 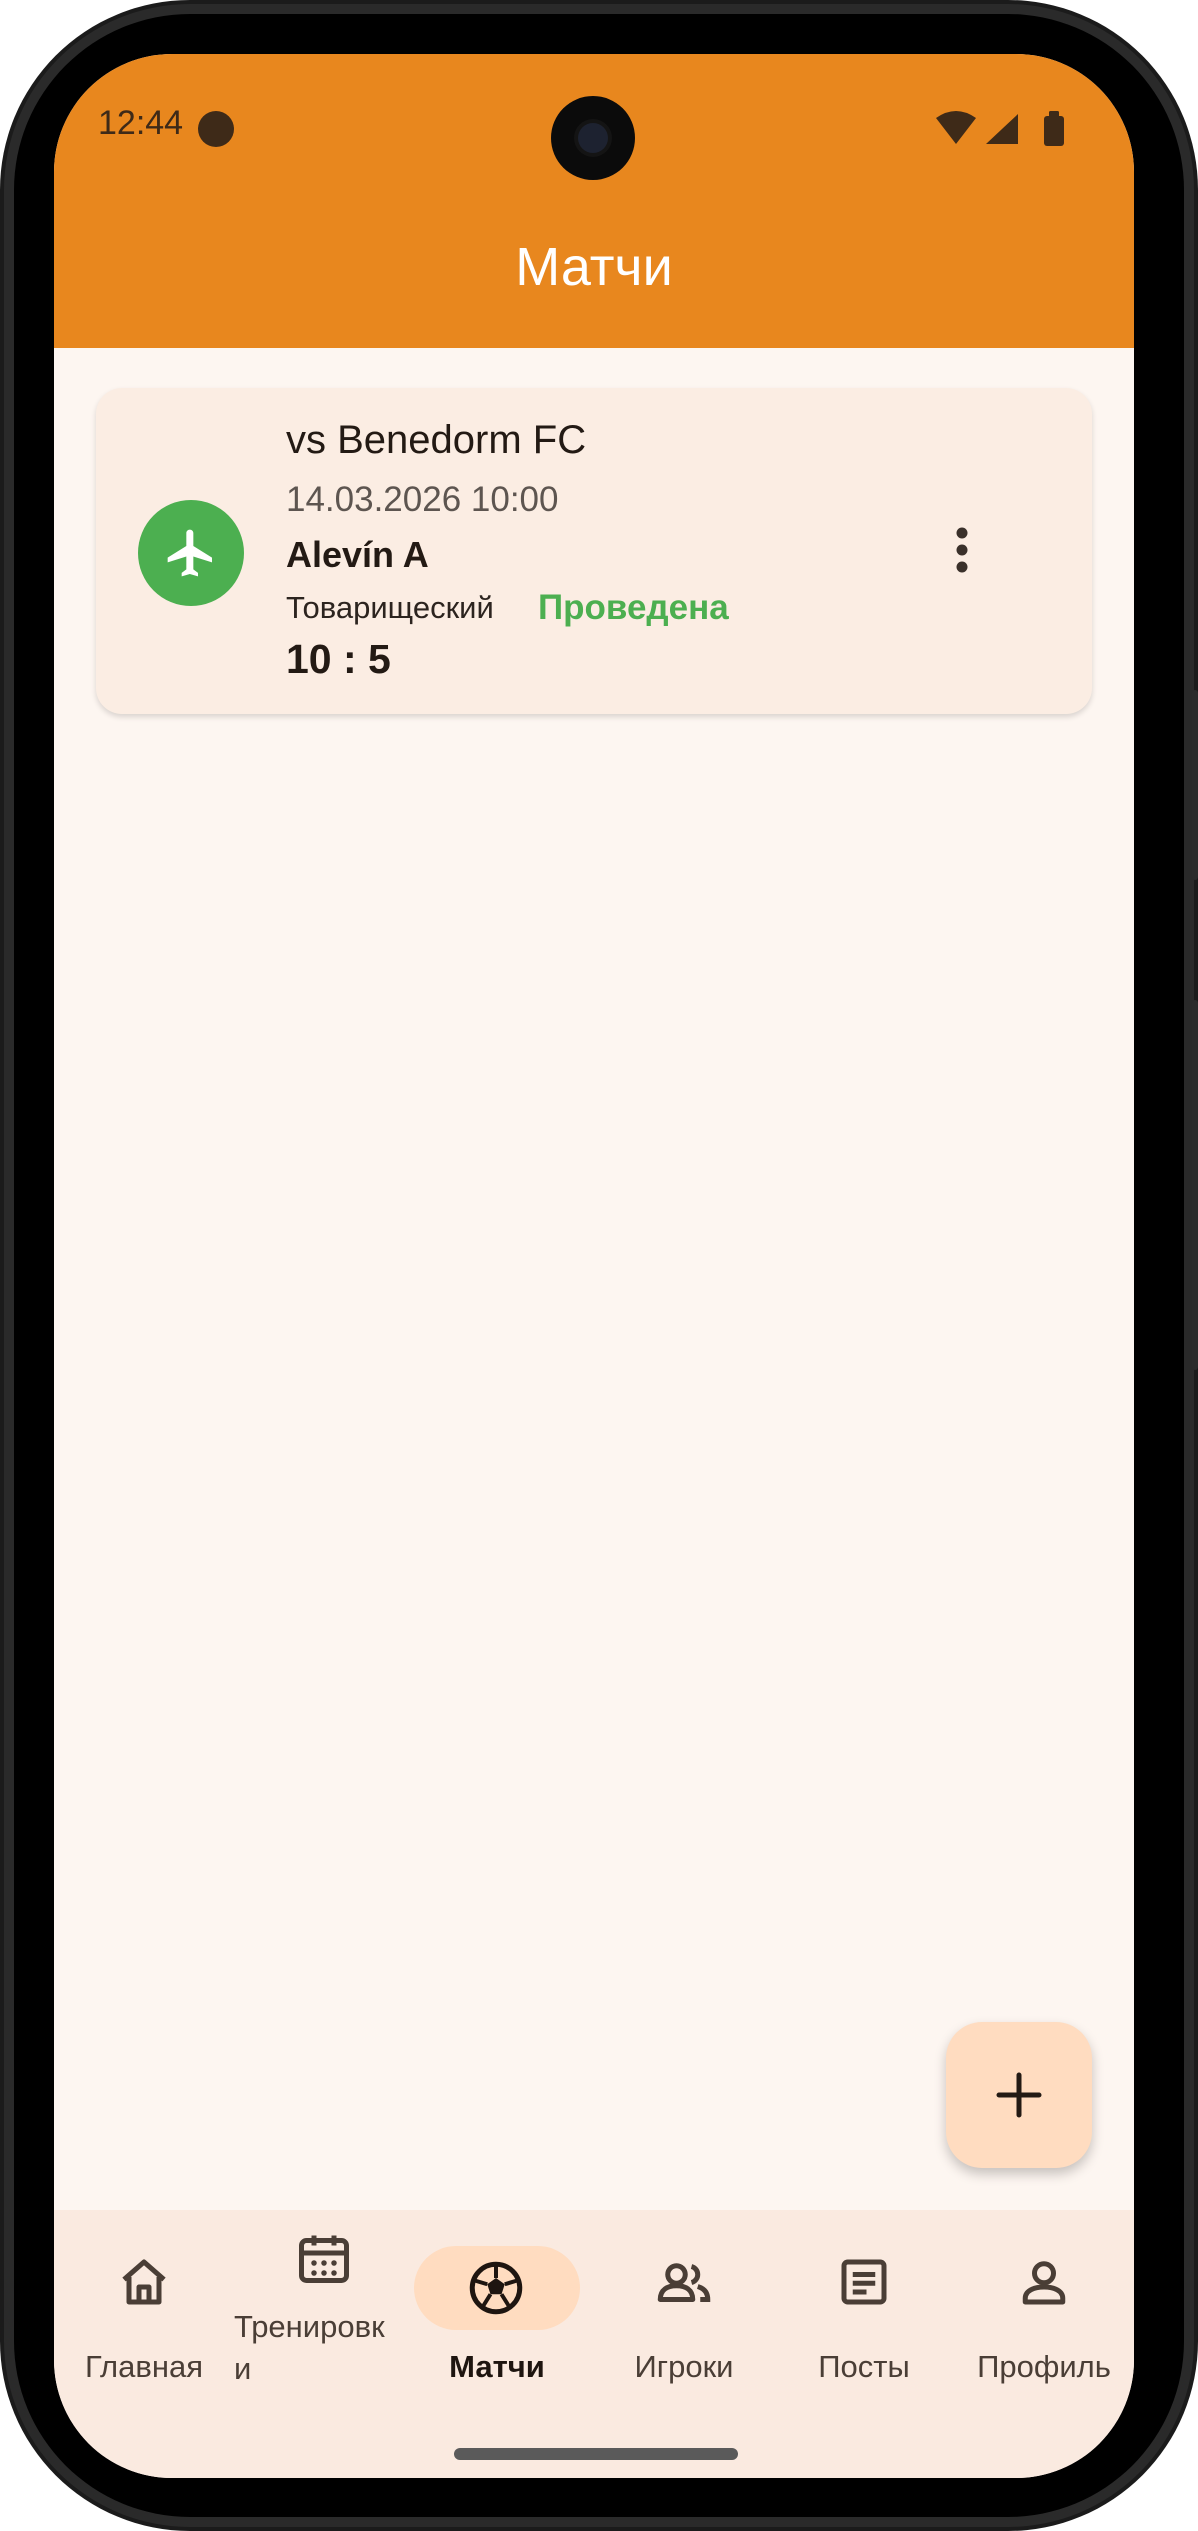 What do you see at coordinates (684, 2282) in the screenshot?
I see `people-icon` at bounding box center [684, 2282].